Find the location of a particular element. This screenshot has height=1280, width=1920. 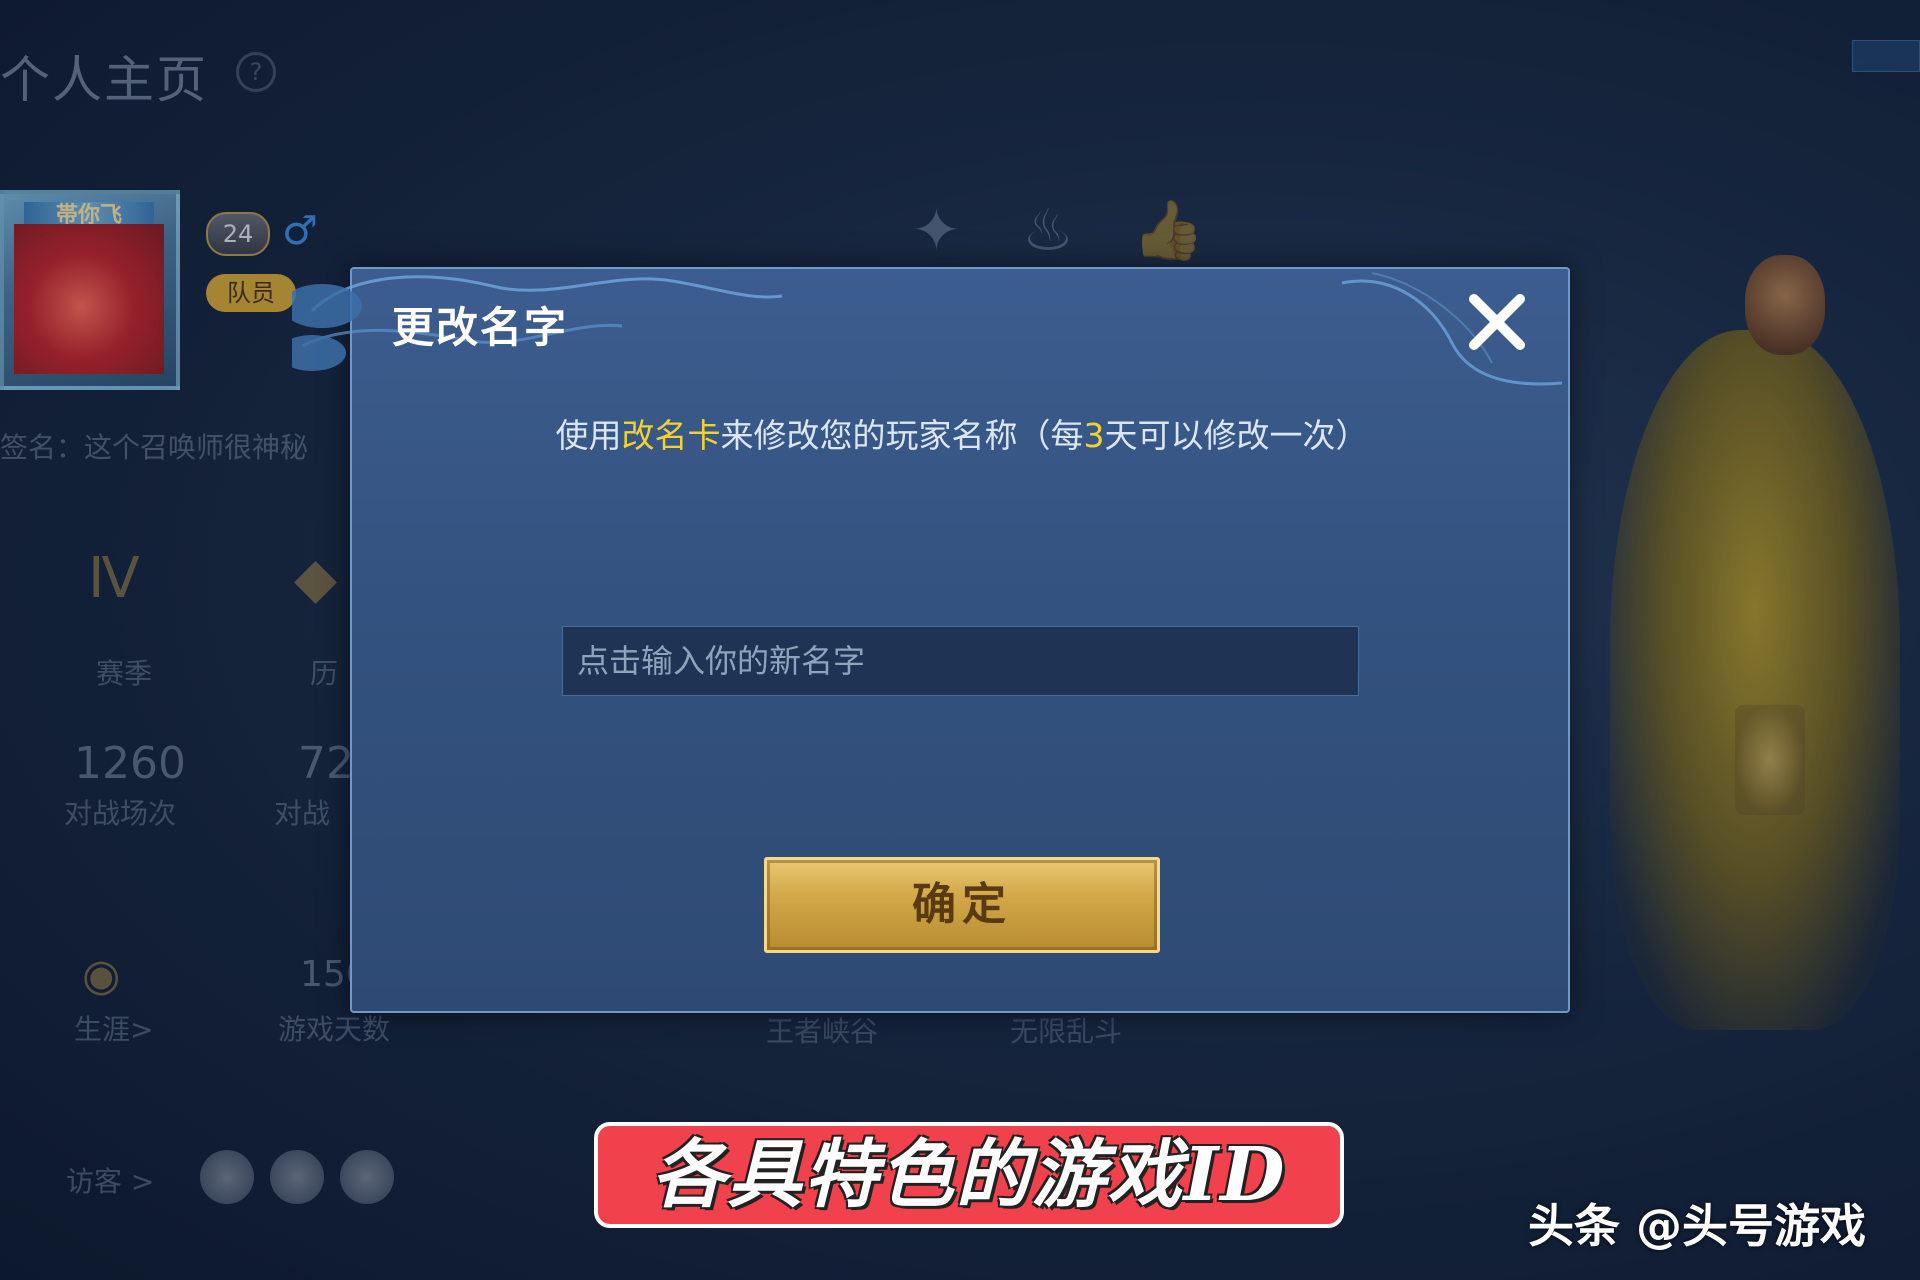

confirm-button: 确定 is located at coordinates (962, 905).